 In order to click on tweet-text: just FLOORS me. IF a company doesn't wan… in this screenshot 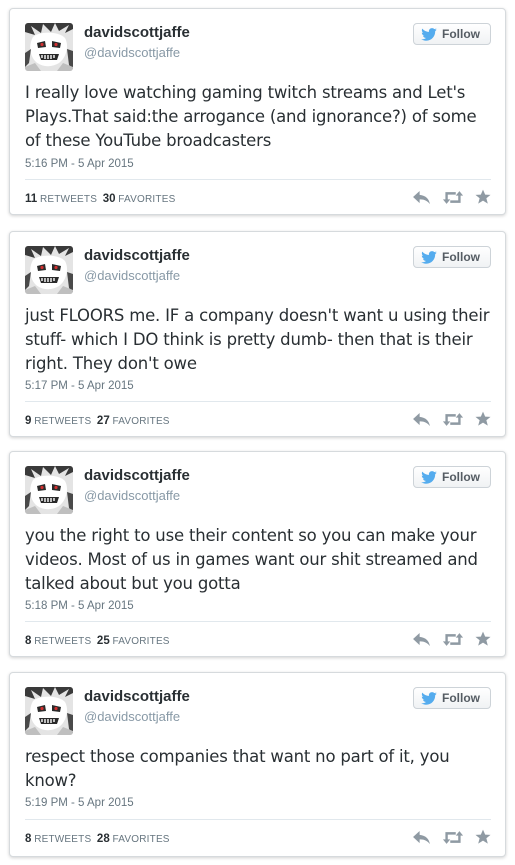, I will do `click(257, 339)`.